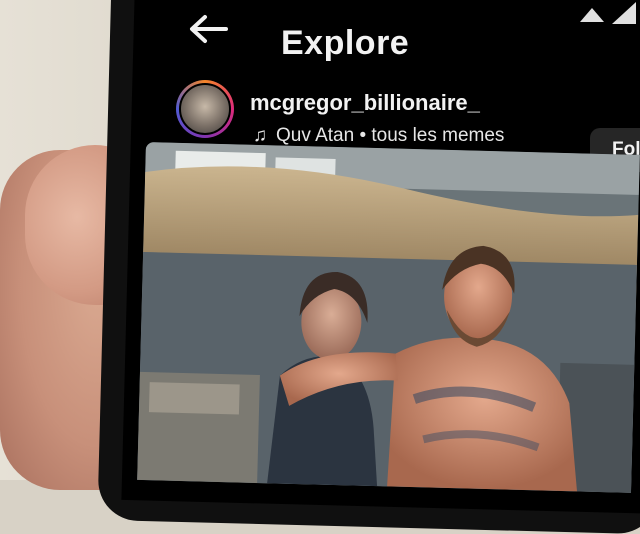 The image size is (640, 534). Describe the element at coordinates (390, 135) in the screenshot. I see `audio-label: Quv Atan • tous les memes` at that location.